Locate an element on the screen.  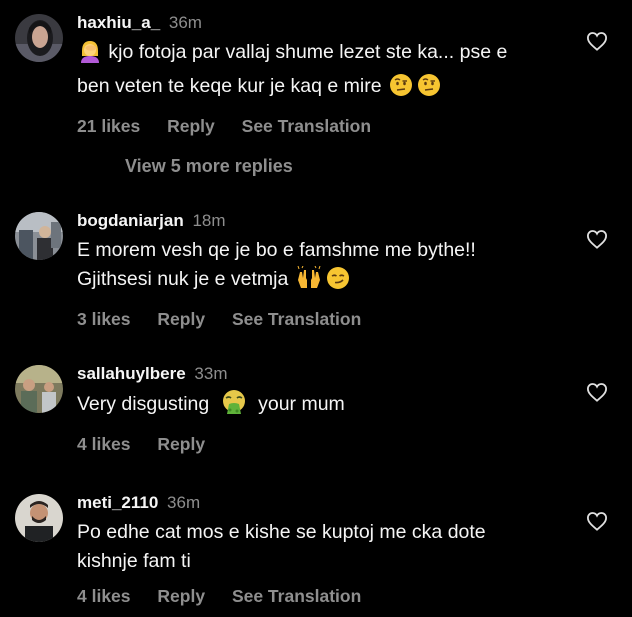
comment-actions: 3 likes Reply See Translation is located at coordinates (324, 319).